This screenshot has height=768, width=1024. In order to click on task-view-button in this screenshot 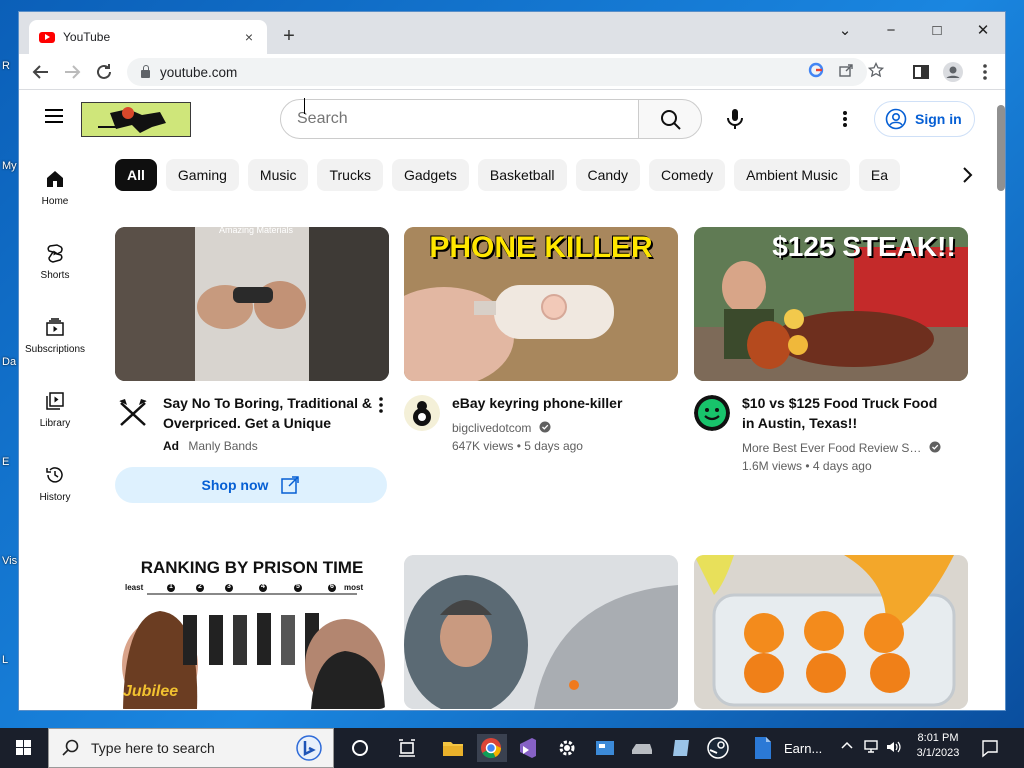, I will do `click(407, 748)`.